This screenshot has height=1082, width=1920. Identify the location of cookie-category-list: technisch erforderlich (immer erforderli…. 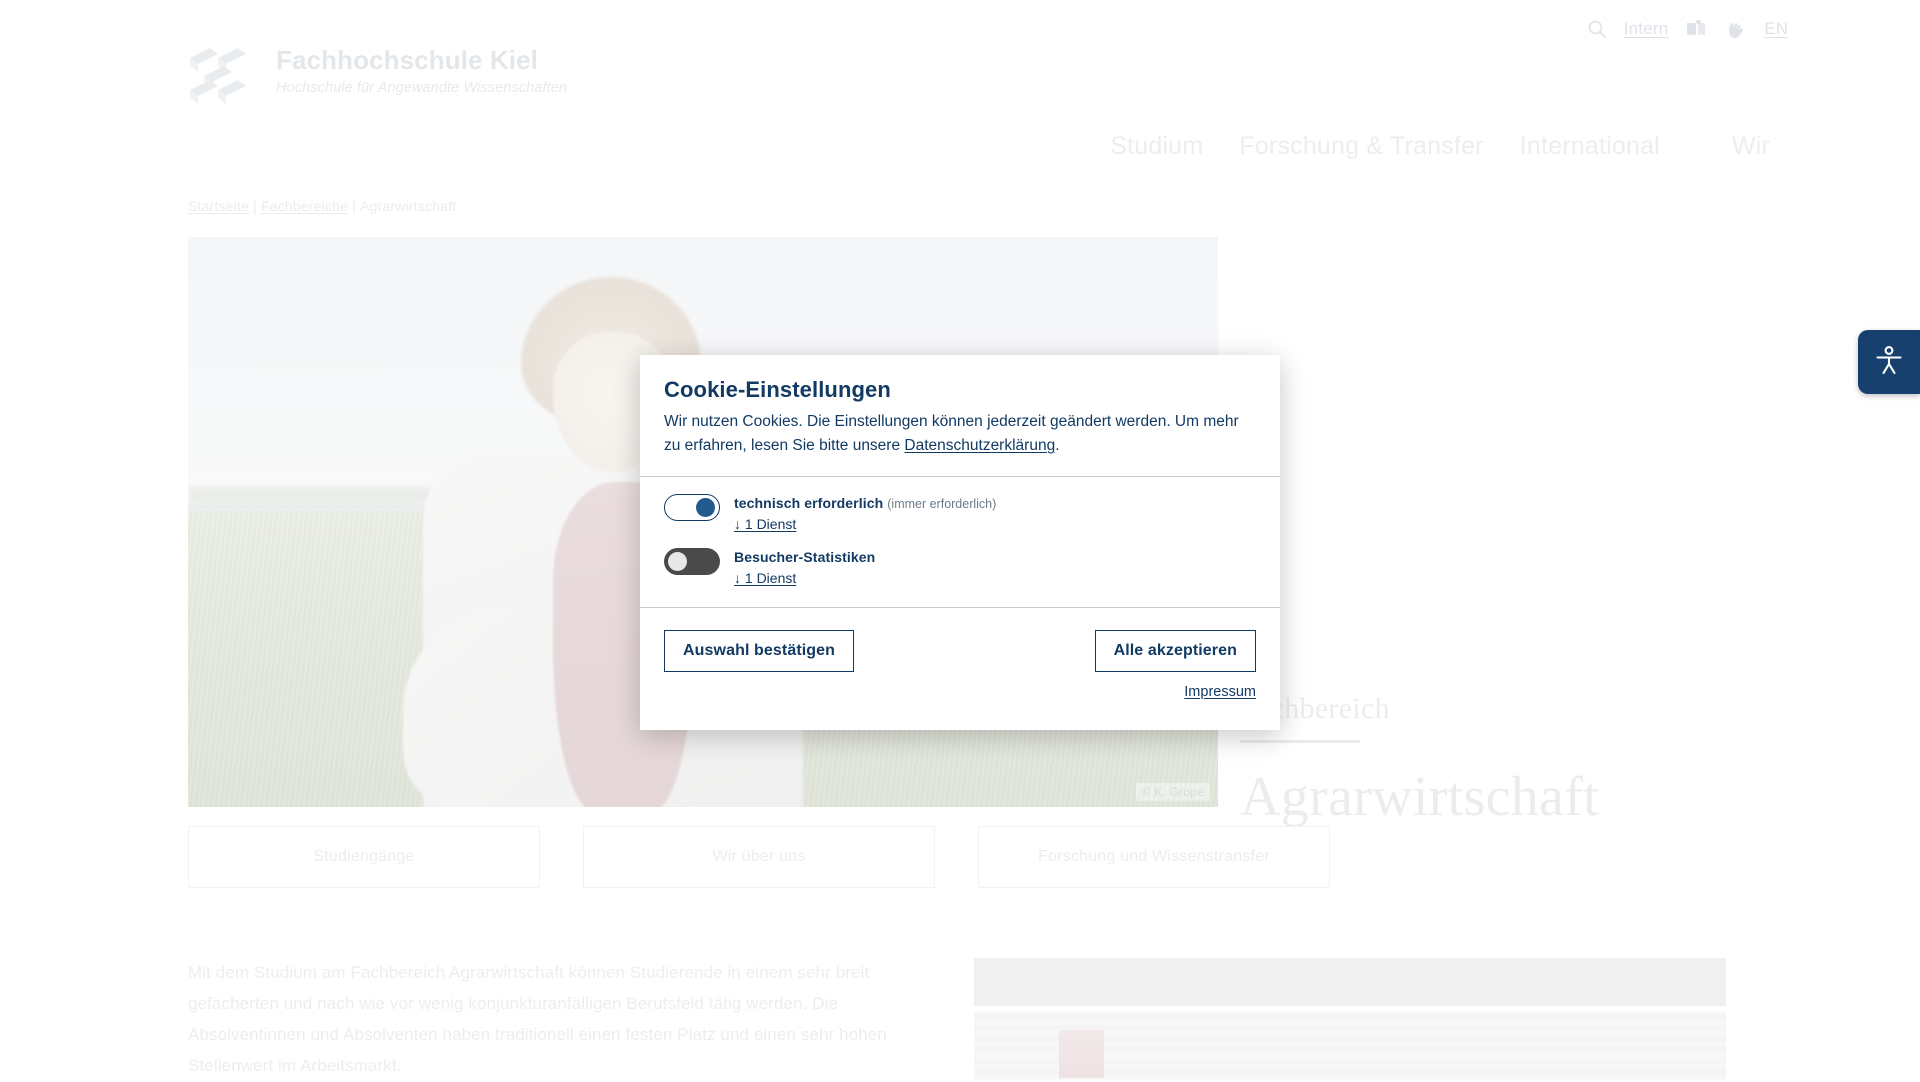
(960, 542).